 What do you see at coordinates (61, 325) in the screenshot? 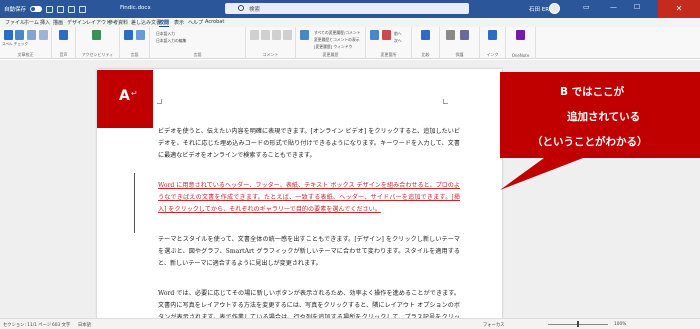
I see `status-word-count: 603 文字` at bounding box center [61, 325].